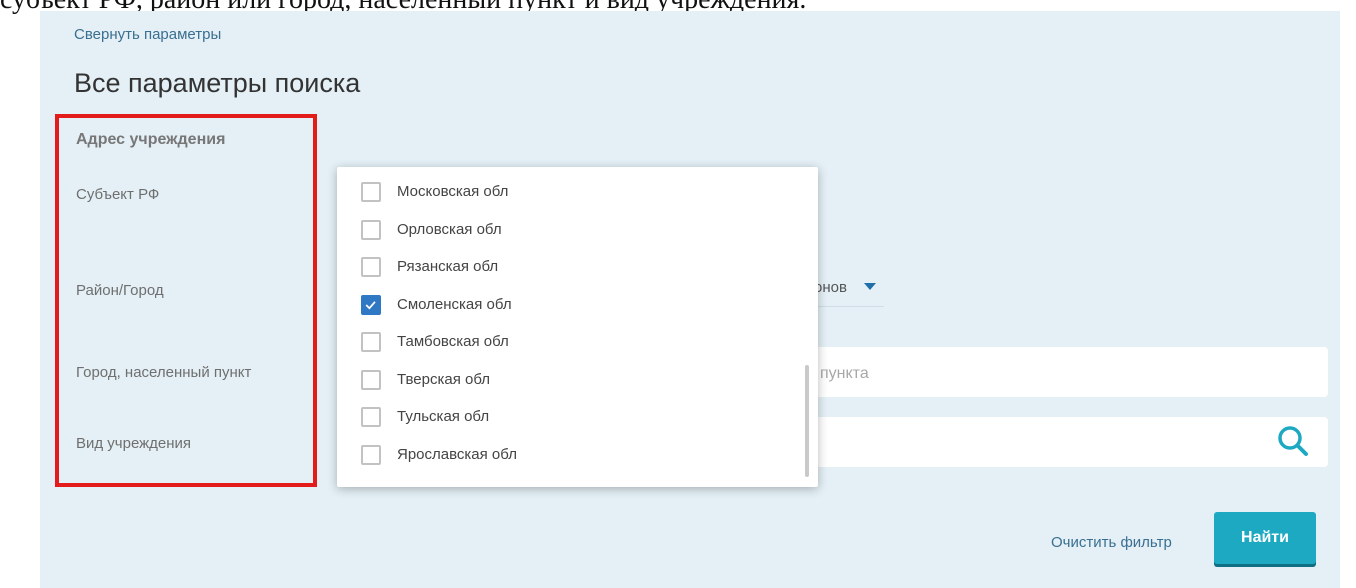 The height and width of the screenshot is (588, 1356). What do you see at coordinates (457, 454) in the screenshot?
I see `option-label: Ярославская обл` at bounding box center [457, 454].